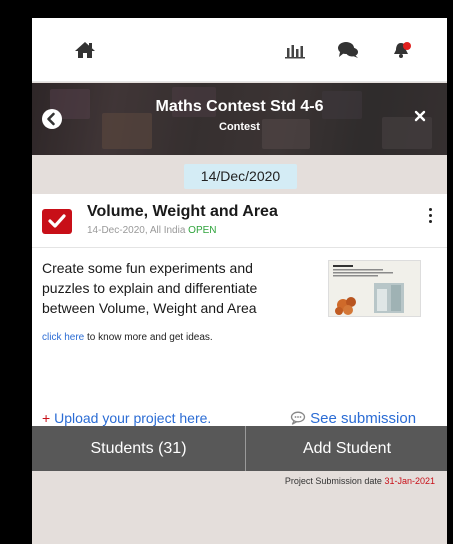  Describe the element at coordinates (239, 106) in the screenshot. I see `contest-title: Maths Contest Std 4-6` at that location.